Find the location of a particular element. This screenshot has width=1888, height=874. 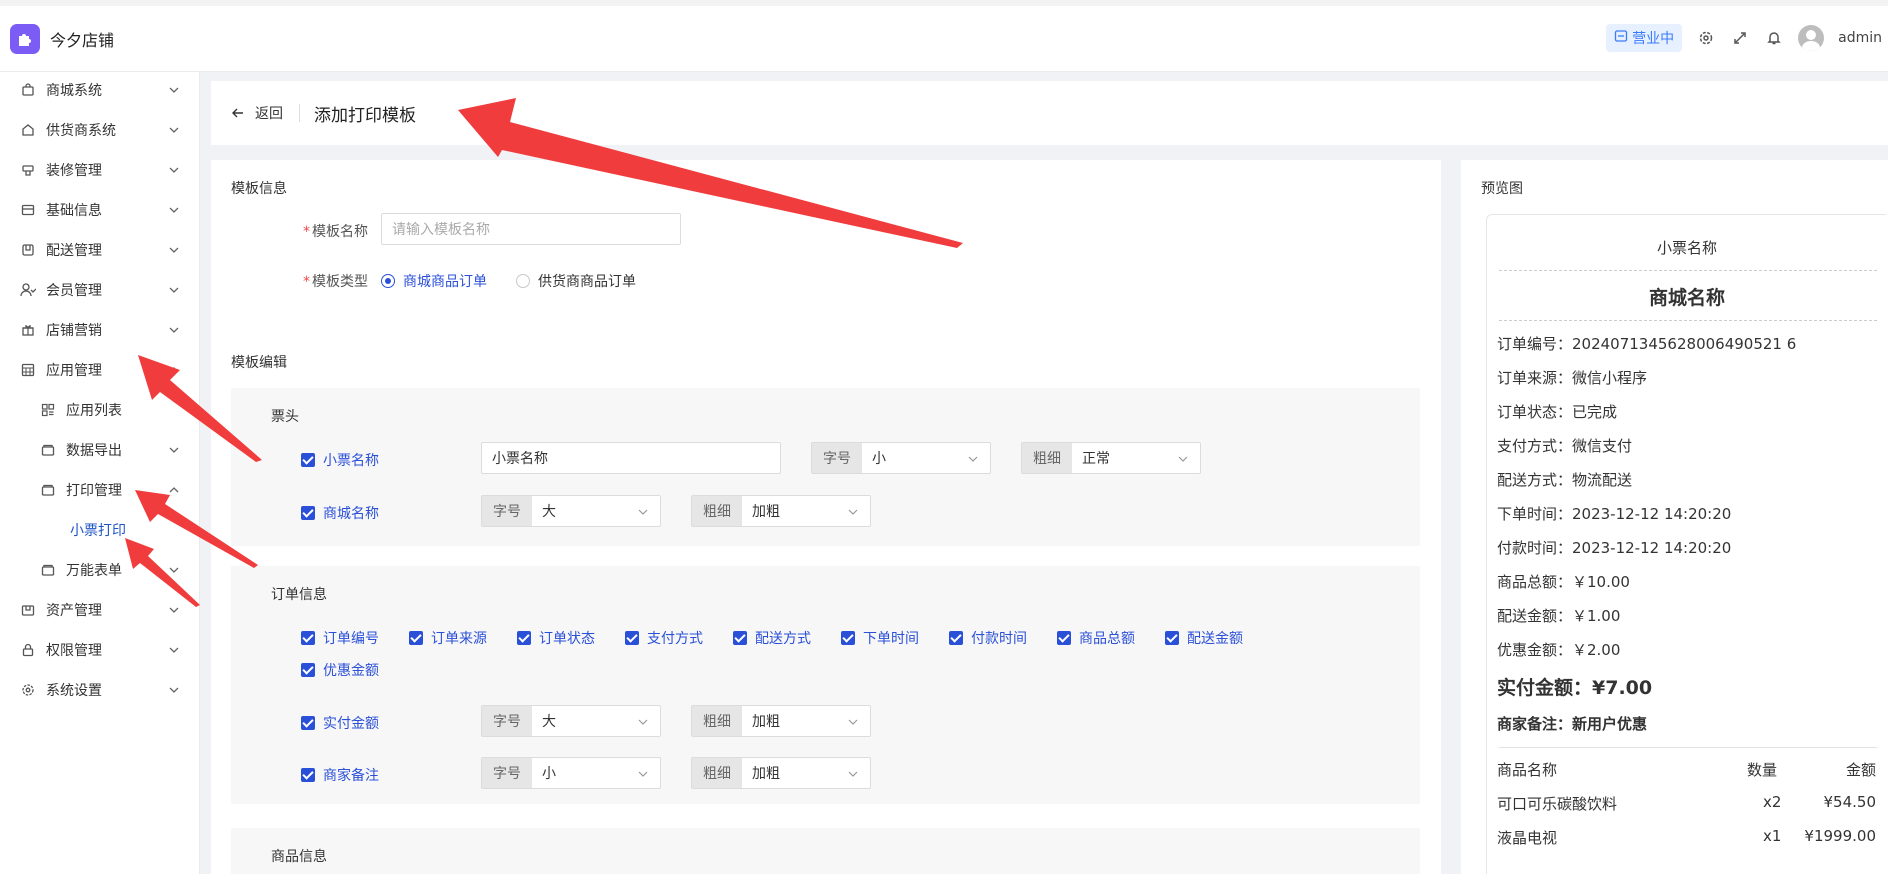

checkbox-order-time: 下单时间 is located at coordinates (880, 638).